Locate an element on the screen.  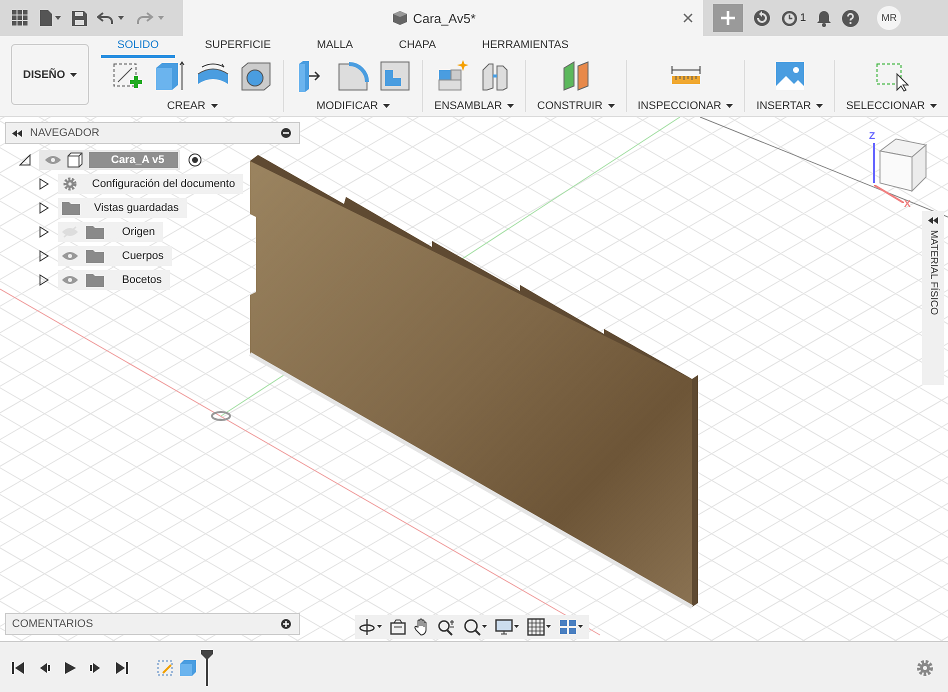
browser-item: Bocetos is located at coordinates (114, 280).